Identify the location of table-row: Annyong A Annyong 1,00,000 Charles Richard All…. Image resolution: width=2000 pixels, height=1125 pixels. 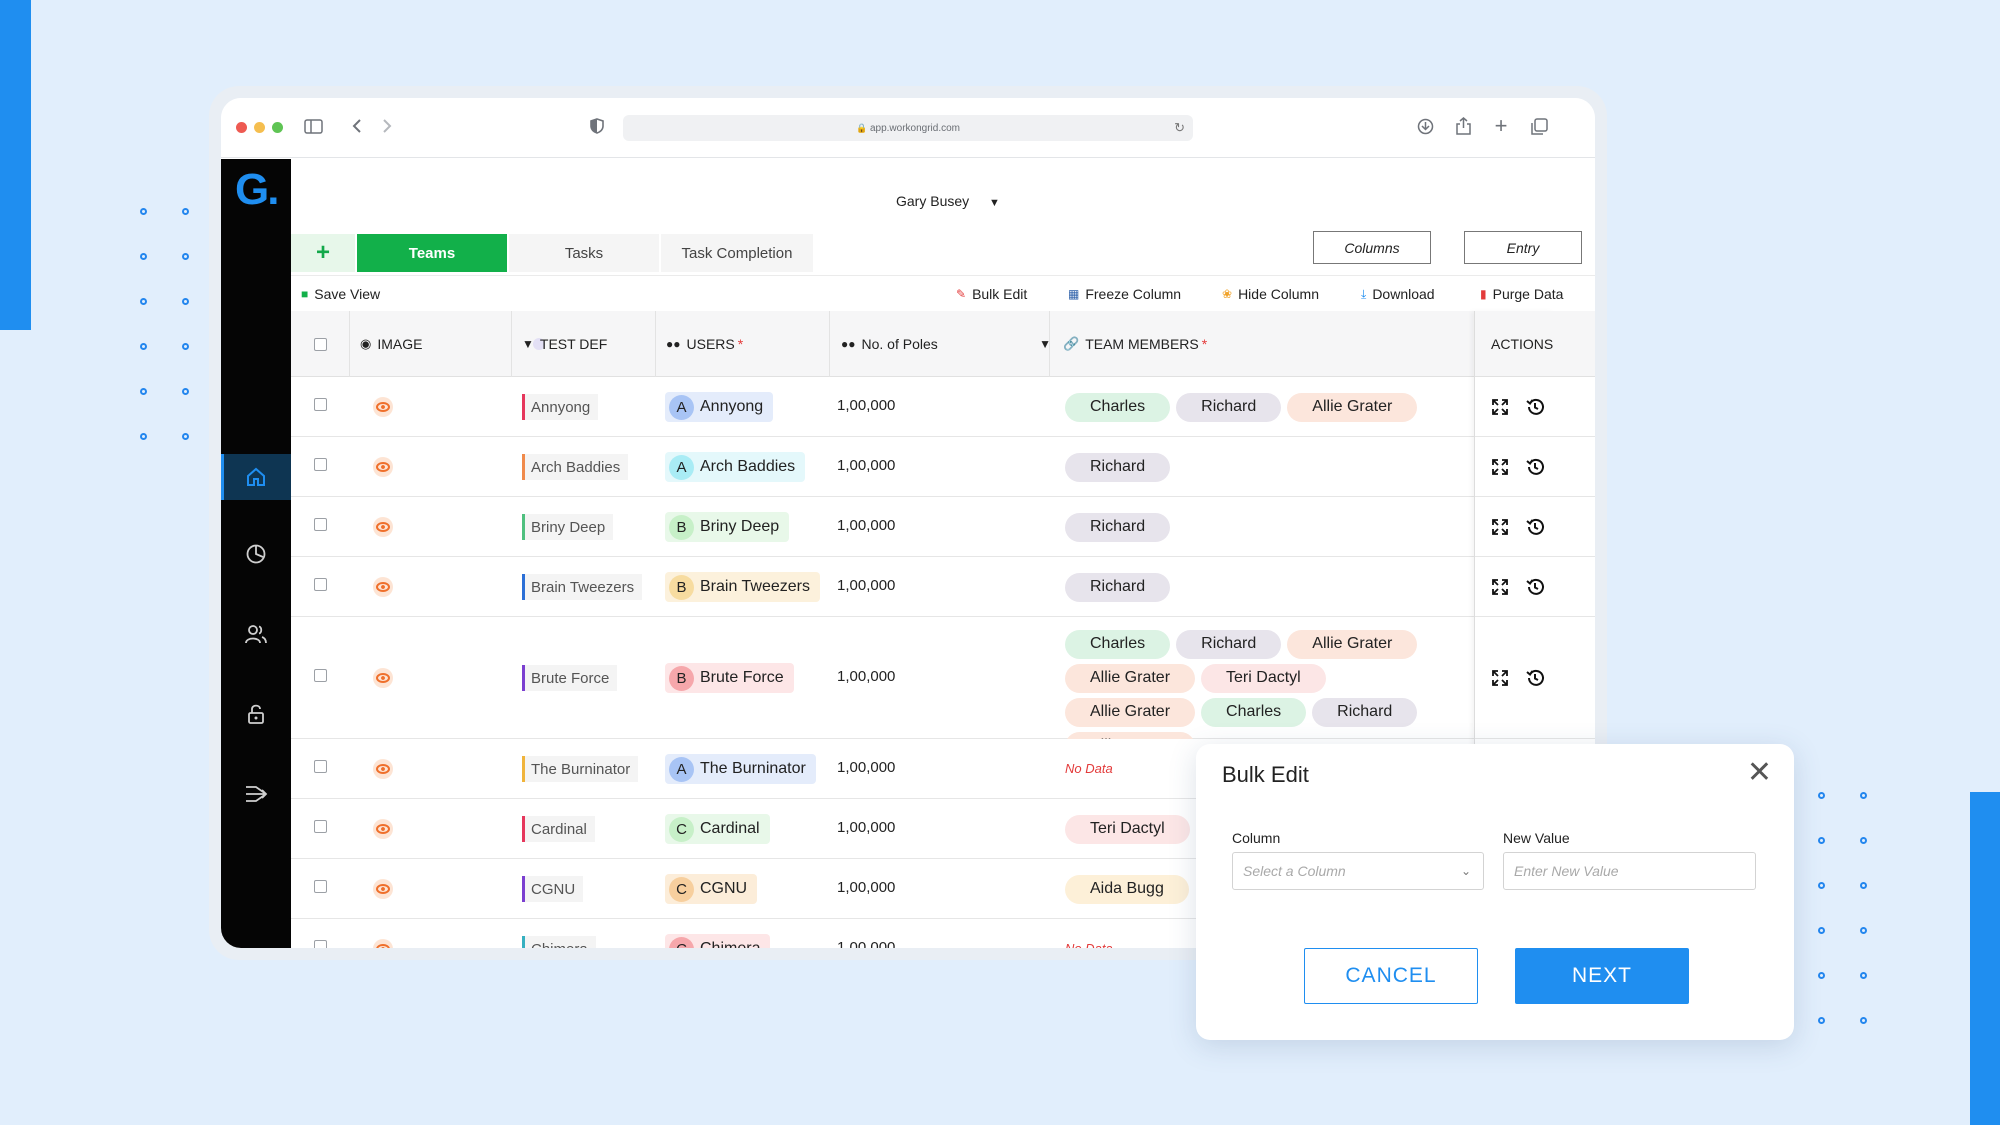
(943, 407).